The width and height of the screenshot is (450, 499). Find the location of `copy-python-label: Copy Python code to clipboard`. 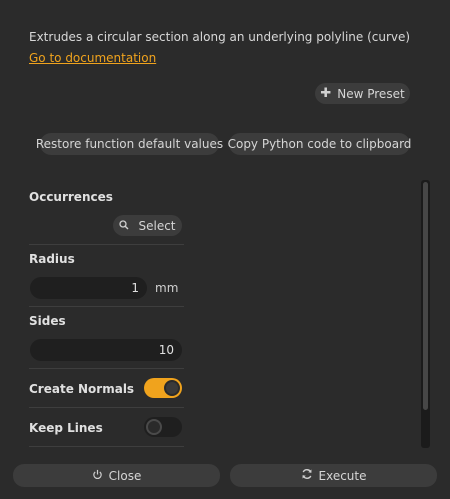

copy-python-label: Copy Python code to clipboard is located at coordinates (319, 144).